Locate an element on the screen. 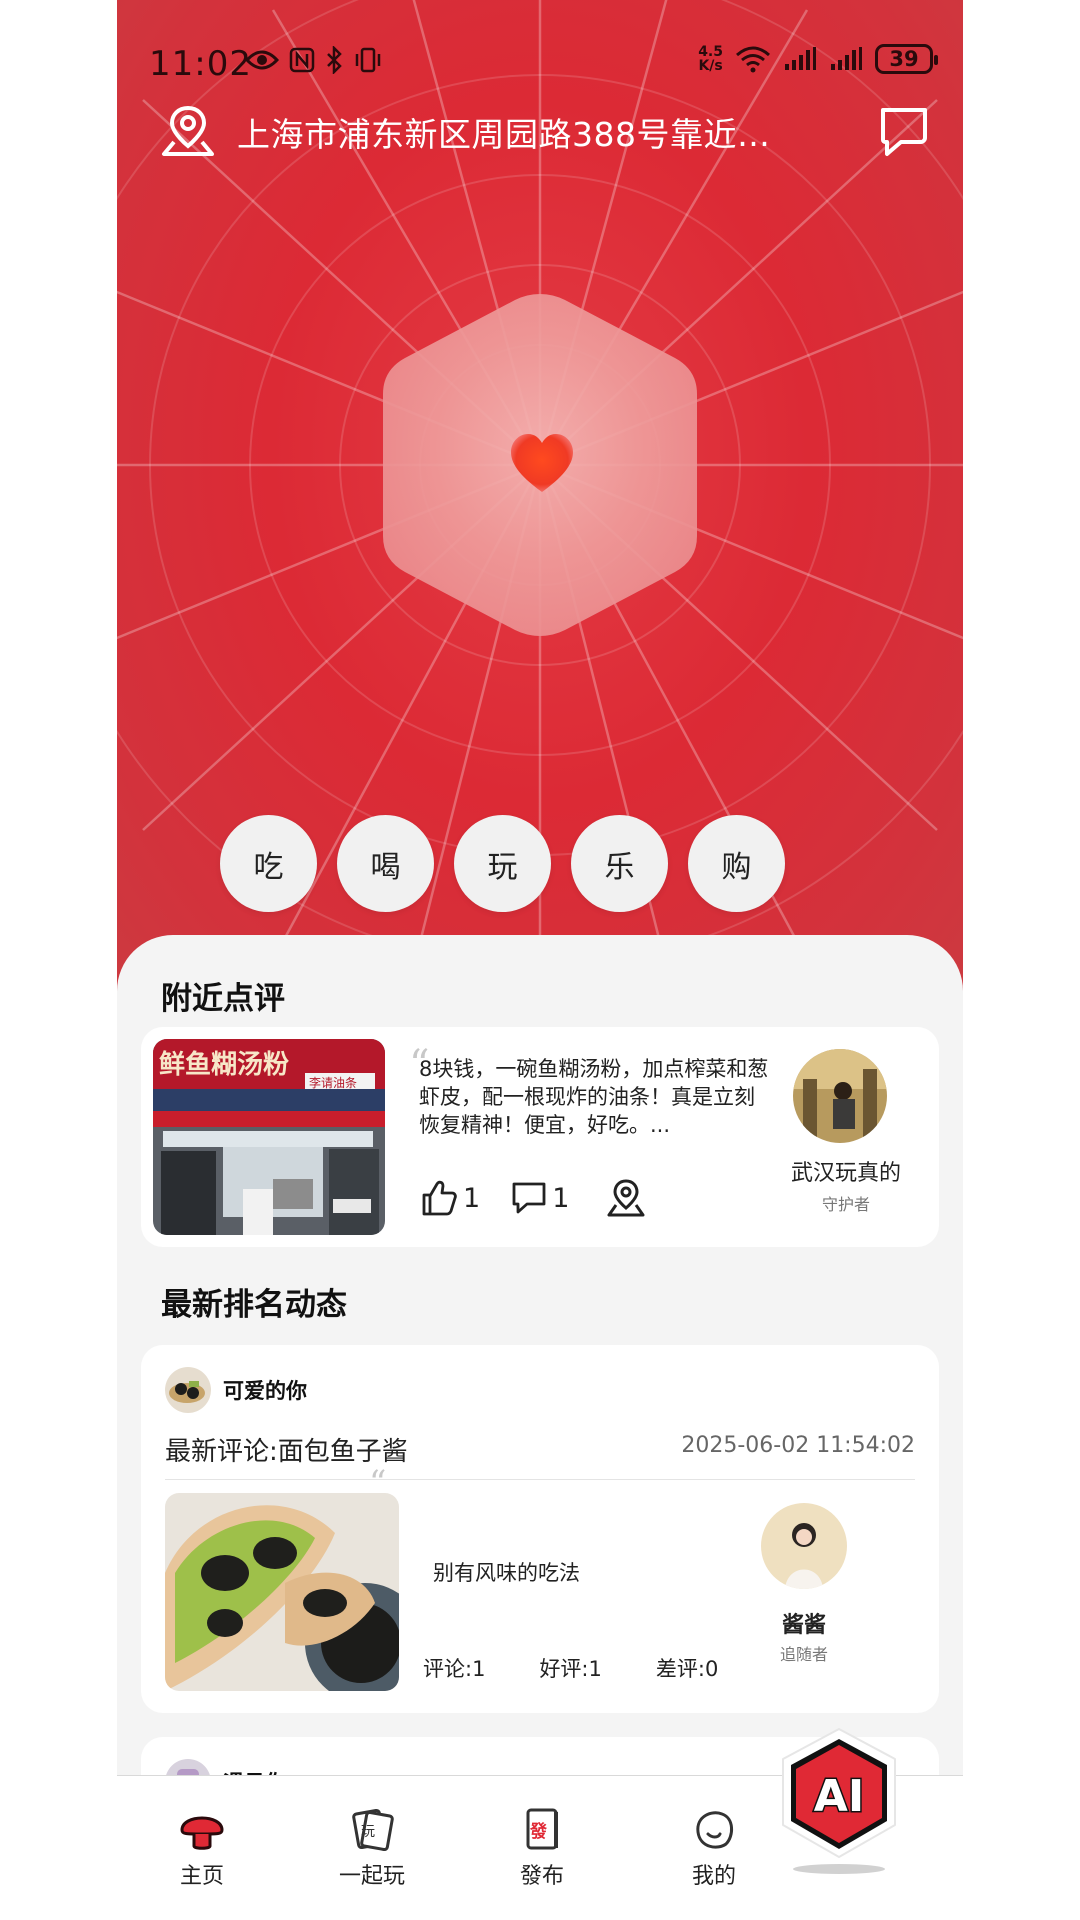 Image resolution: width=1080 pixels, height=1920 pixels. author-avatar is located at coordinates (188, 1390).